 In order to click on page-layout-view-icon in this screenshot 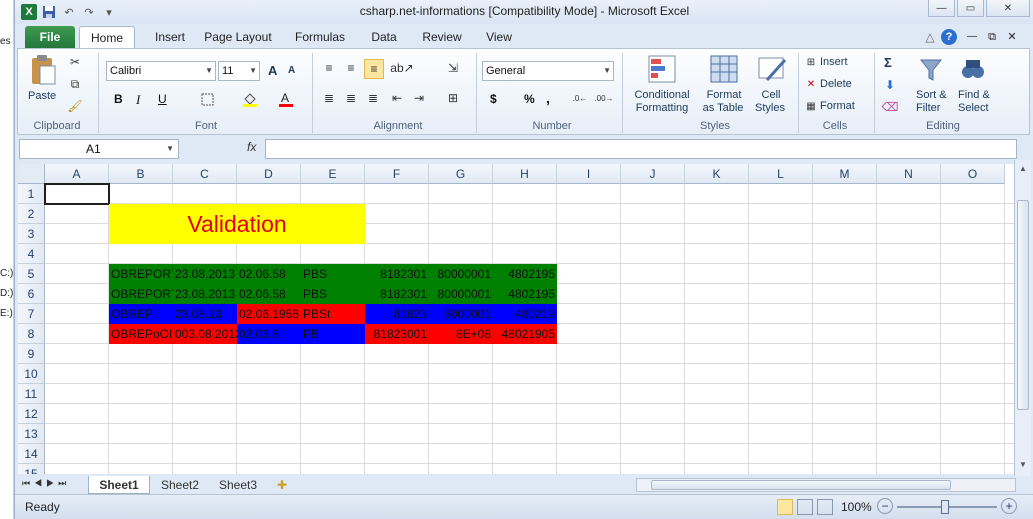, I will do `click(805, 507)`.